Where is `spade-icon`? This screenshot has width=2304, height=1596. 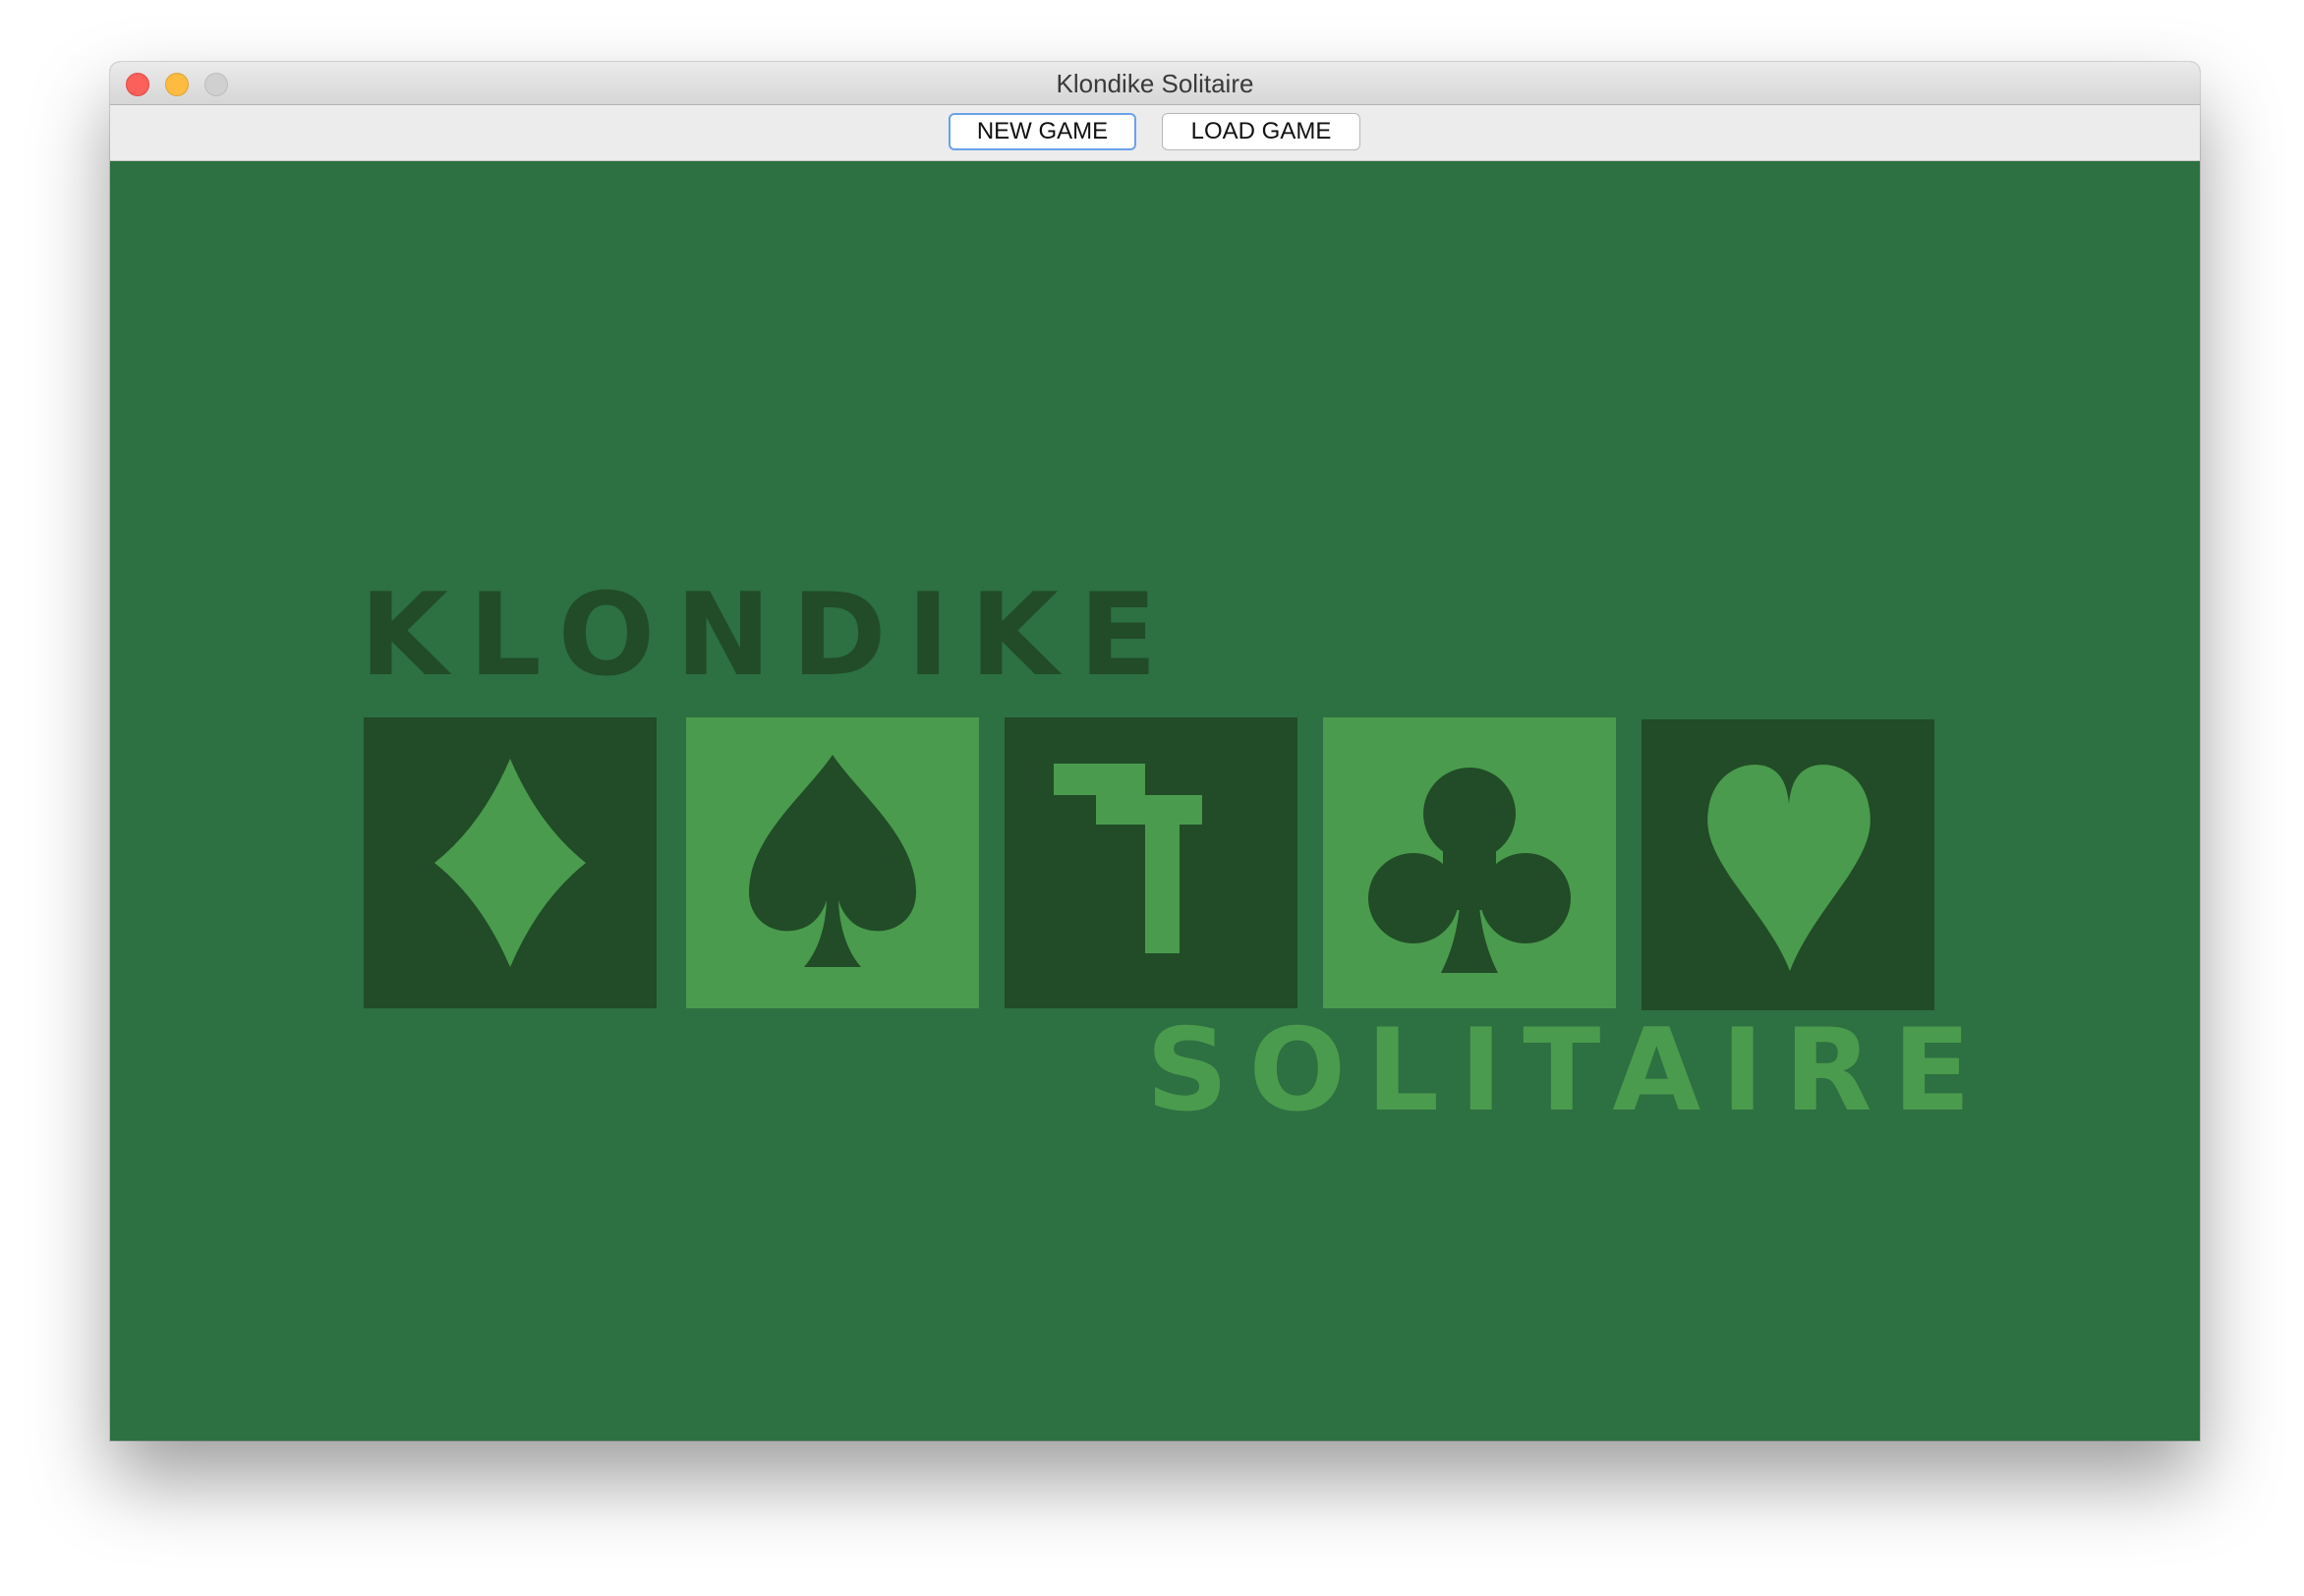
spade-icon is located at coordinates (832, 861).